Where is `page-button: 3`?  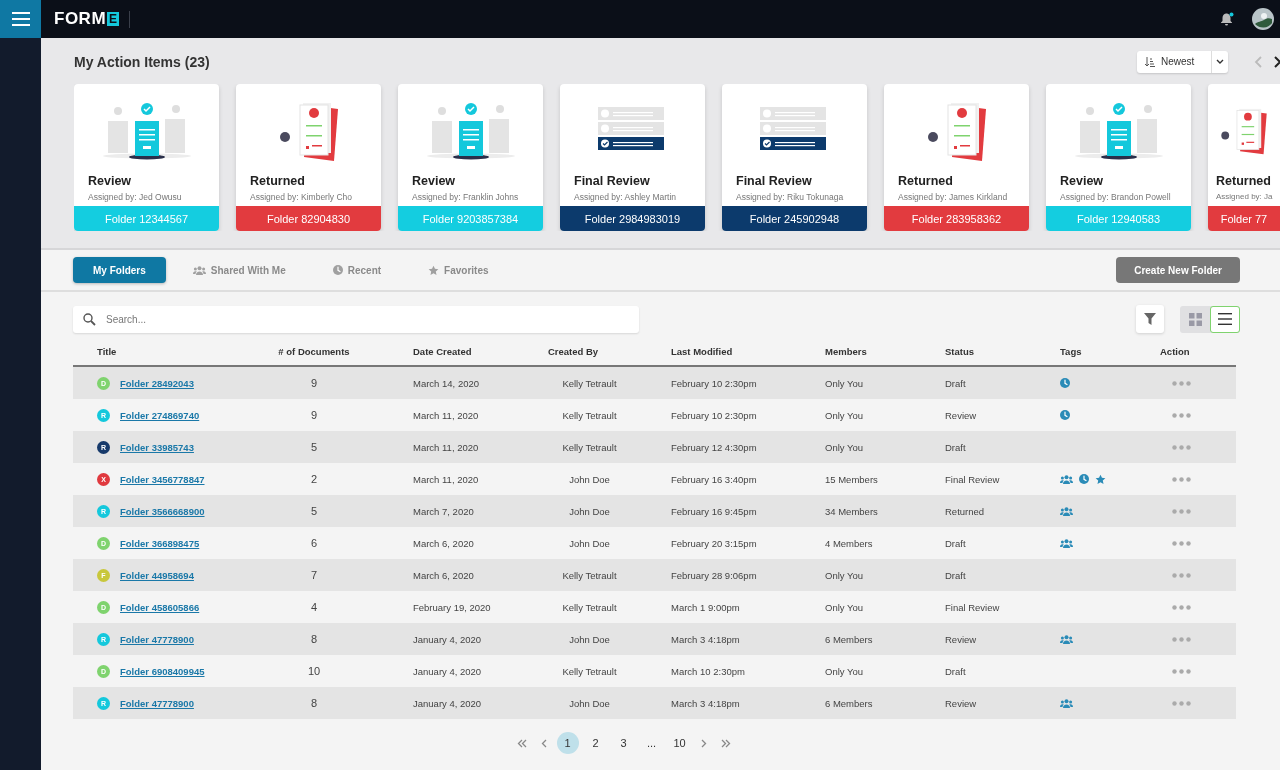 page-button: 3 is located at coordinates (623, 743).